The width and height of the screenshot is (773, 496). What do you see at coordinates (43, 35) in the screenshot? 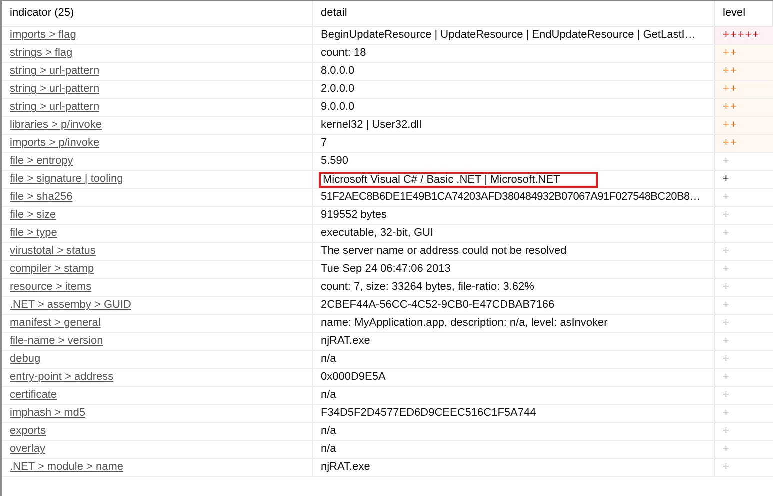
I see `indicator-link: imports > flag` at bounding box center [43, 35].